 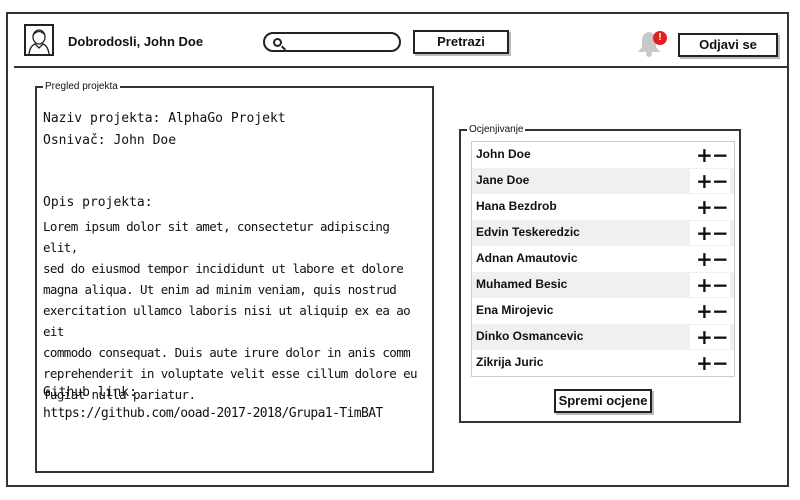 I want to click on member-row: Muhamed Besic + −, so click(x=603, y=285).